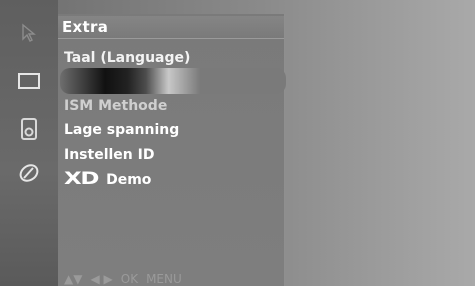 This screenshot has width=475, height=286. I want to click on menu-item-label: Lage spanning, so click(122, 130).